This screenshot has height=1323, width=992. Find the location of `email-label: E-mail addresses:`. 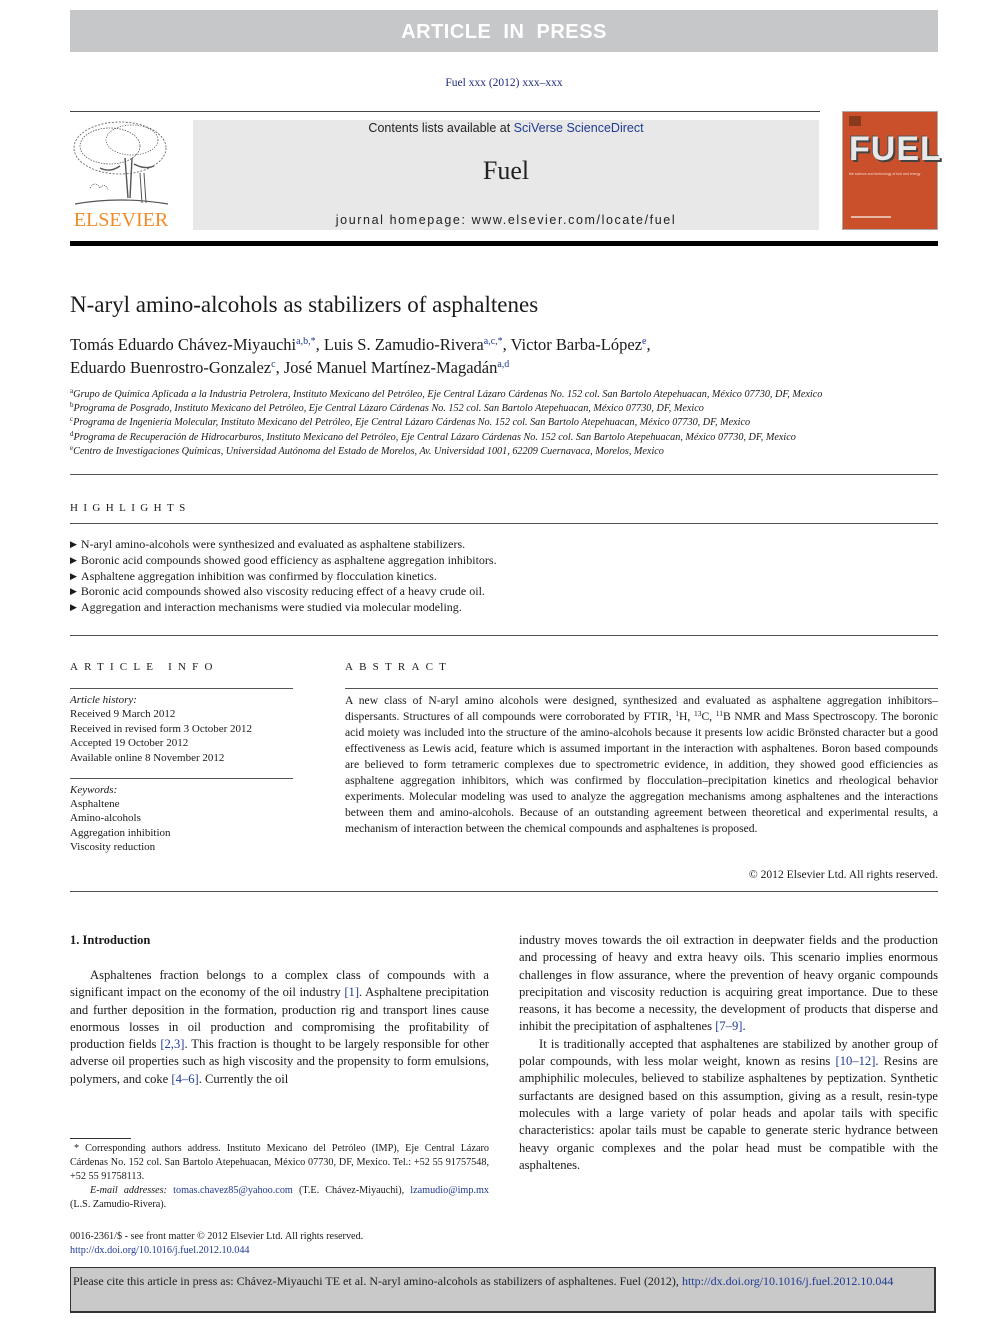

email-label: E-mail addresses: is located at coordinates (132, 1190).